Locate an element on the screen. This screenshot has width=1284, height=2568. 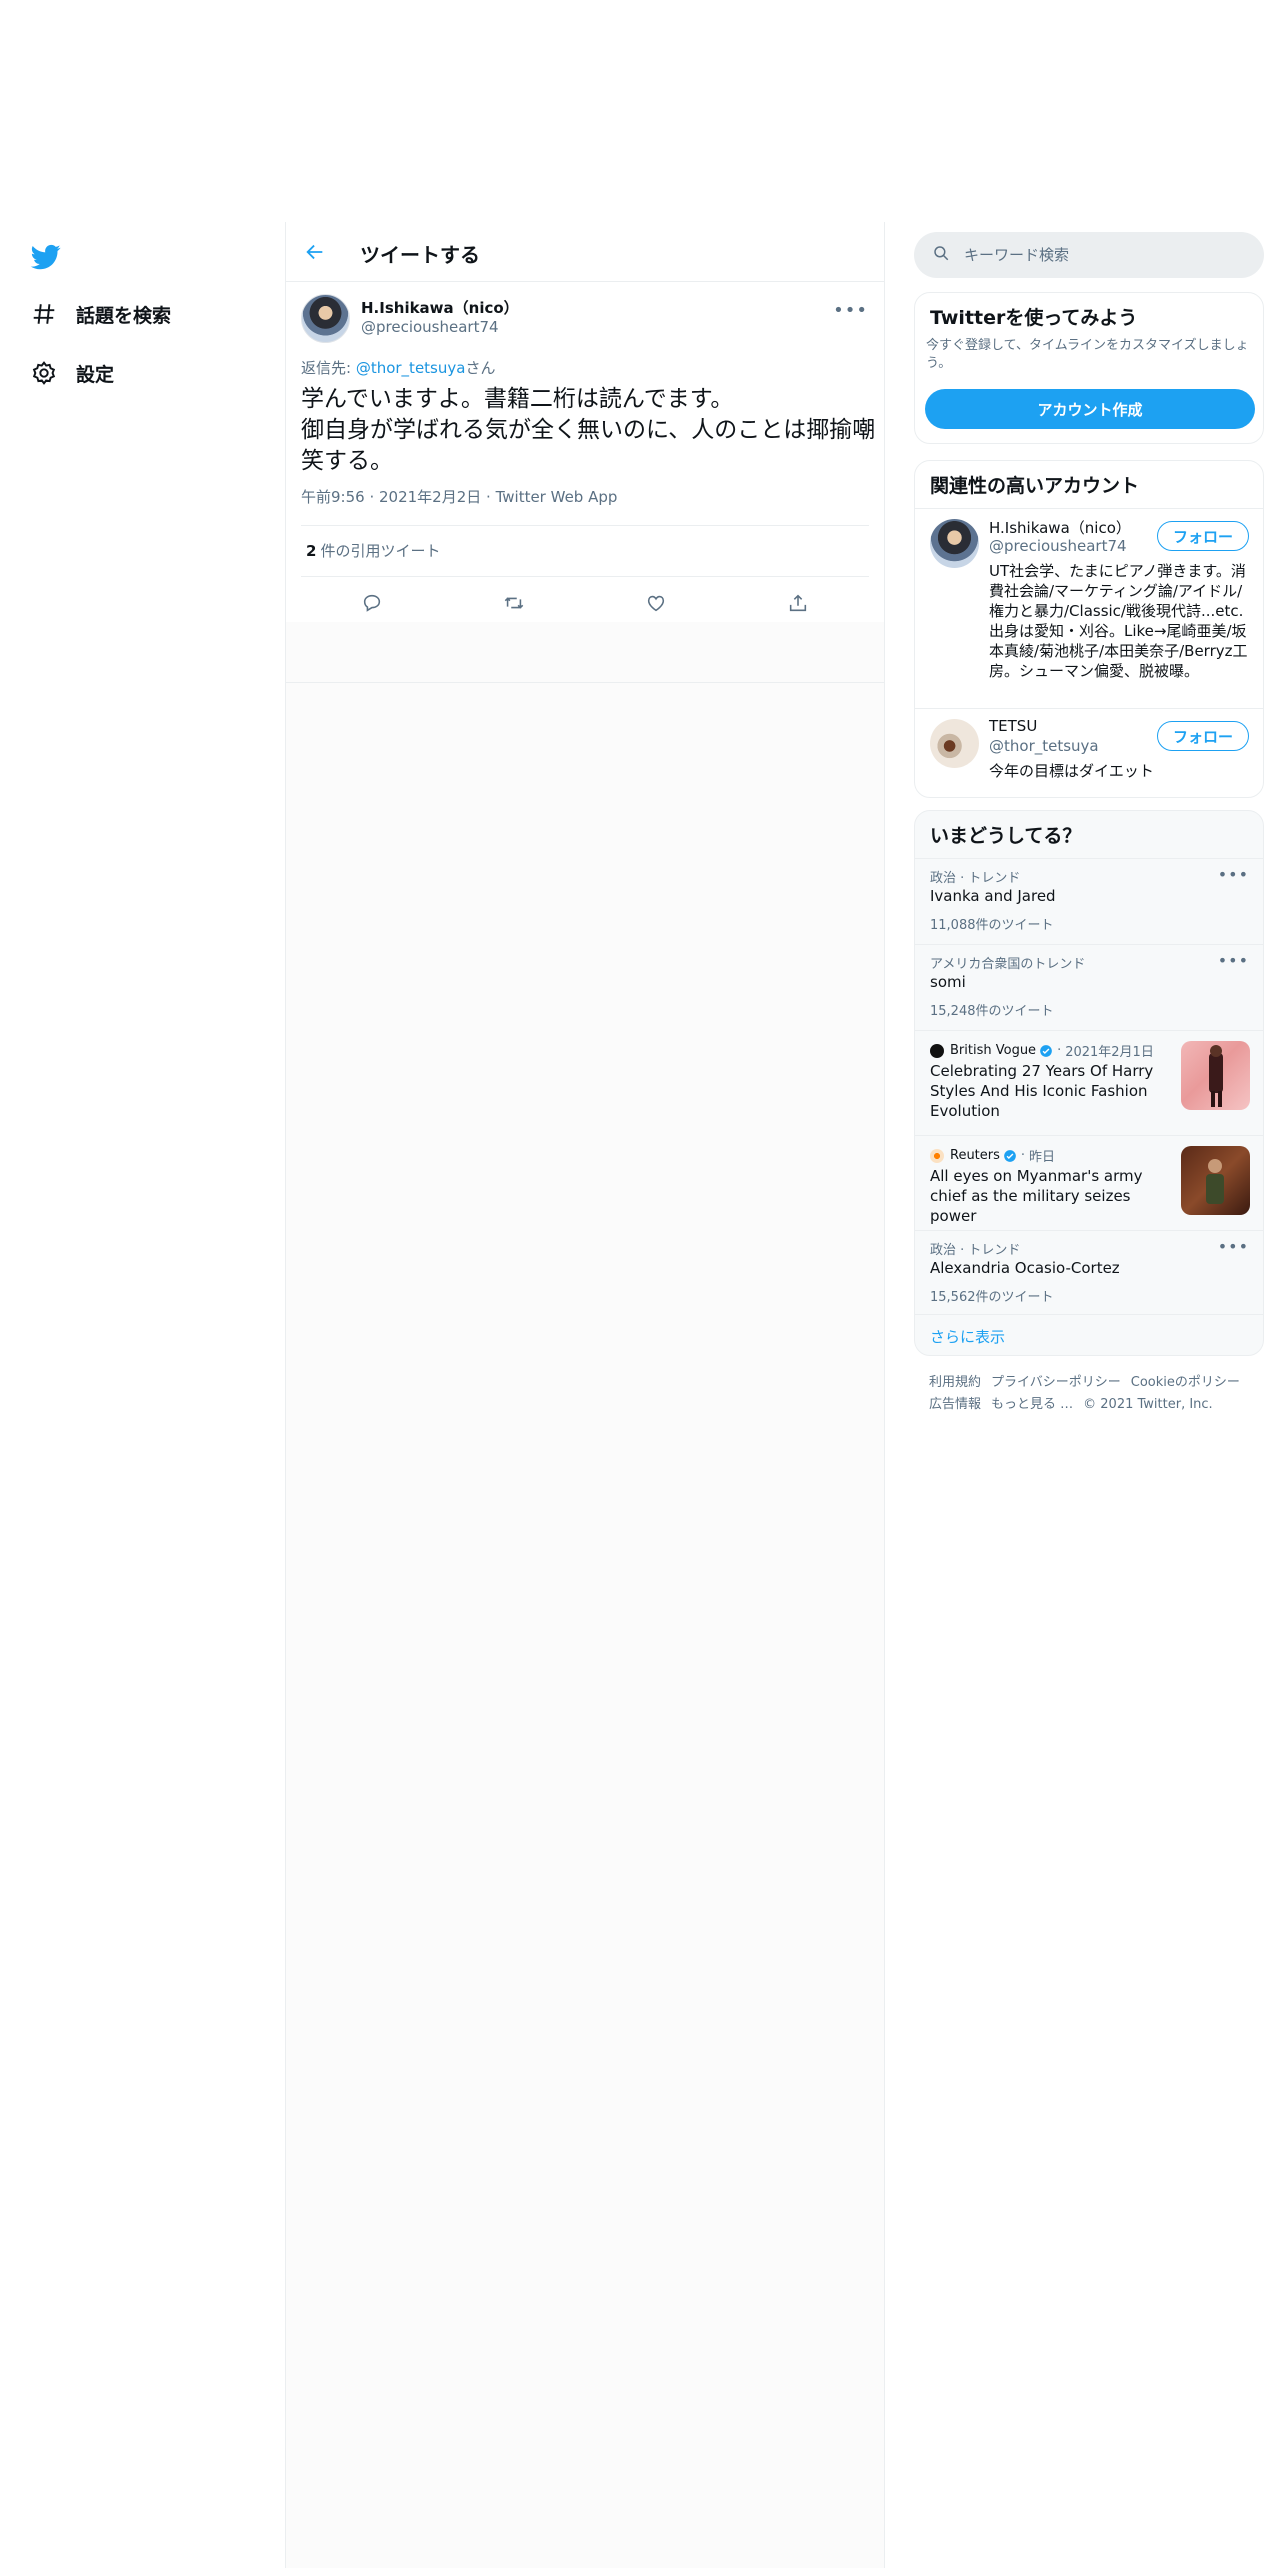
trend-name: somi is located at coordinates (948, 982).